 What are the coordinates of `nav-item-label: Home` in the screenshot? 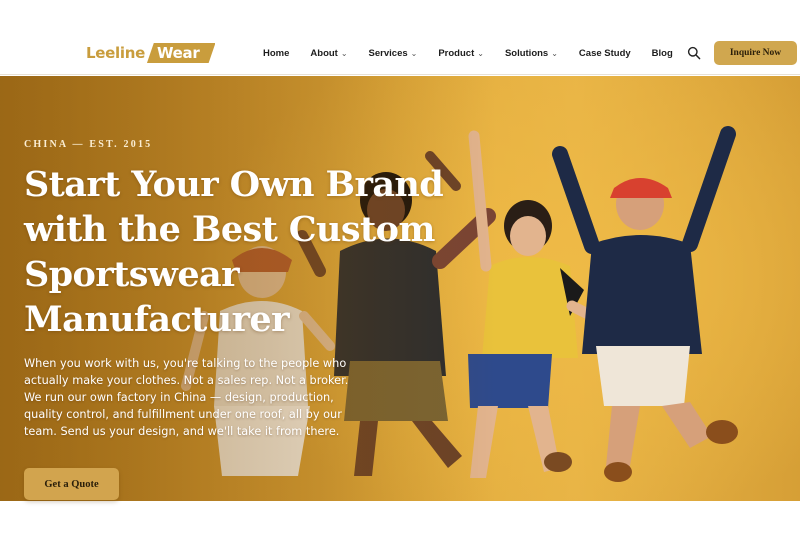 It's located at (276, 53).